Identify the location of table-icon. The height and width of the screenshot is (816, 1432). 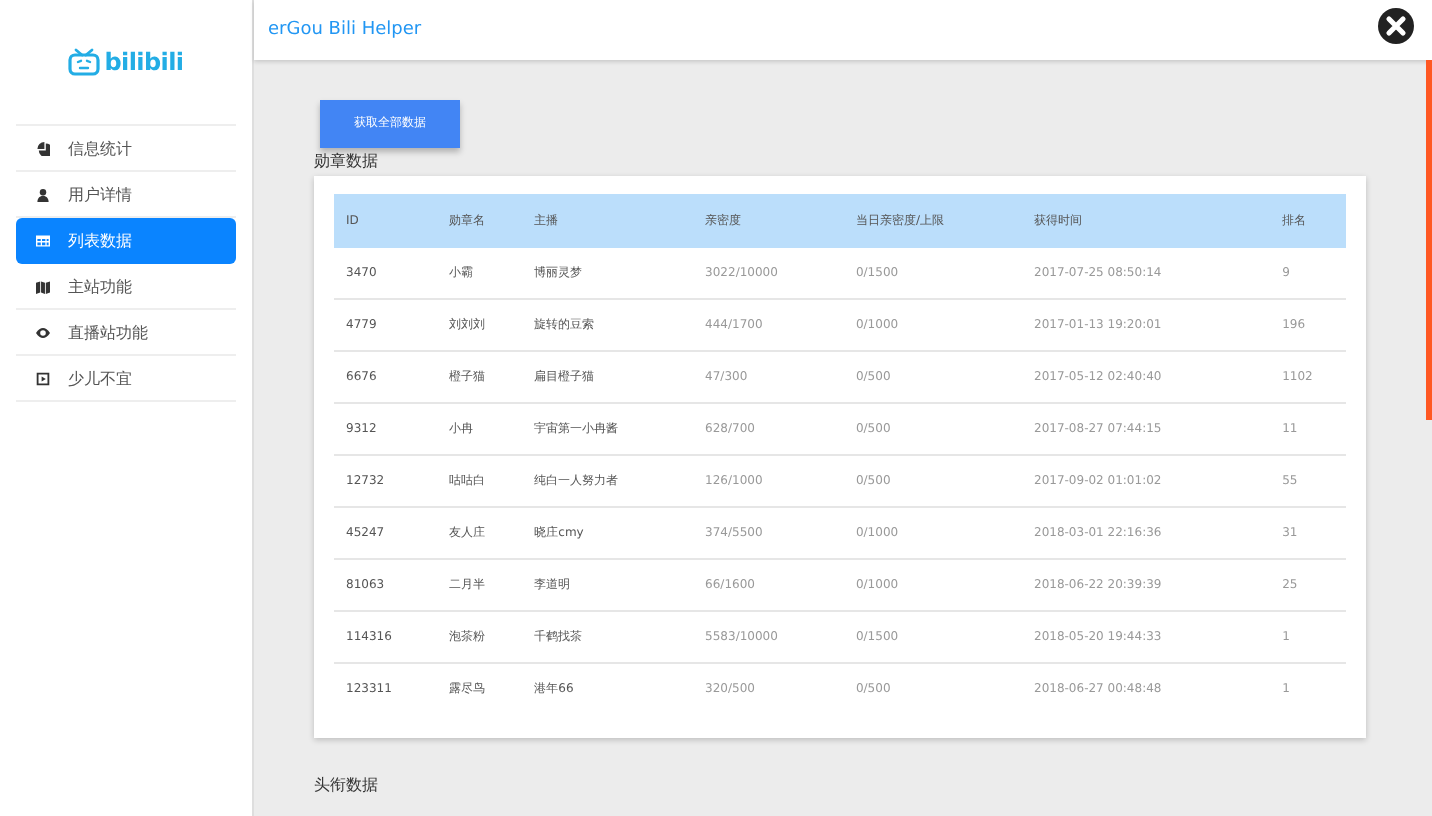
(43, 240).